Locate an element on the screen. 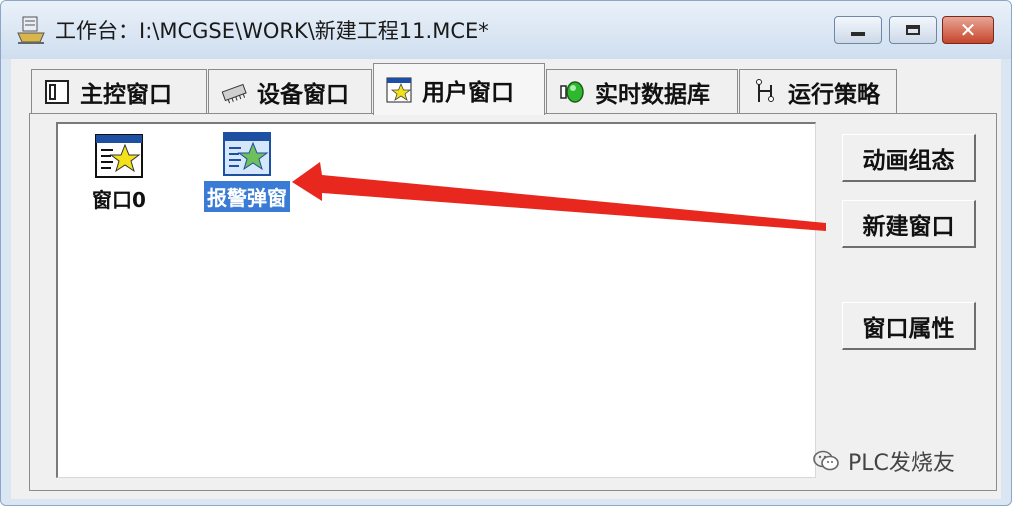  tab-label: 用户窗口 is located at coordinates (468, 92).